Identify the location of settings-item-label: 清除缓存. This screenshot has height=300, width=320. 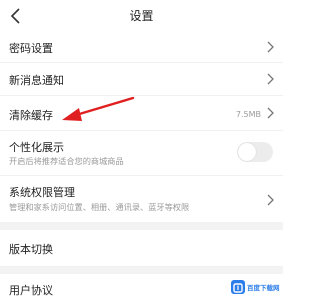
(31, 115).